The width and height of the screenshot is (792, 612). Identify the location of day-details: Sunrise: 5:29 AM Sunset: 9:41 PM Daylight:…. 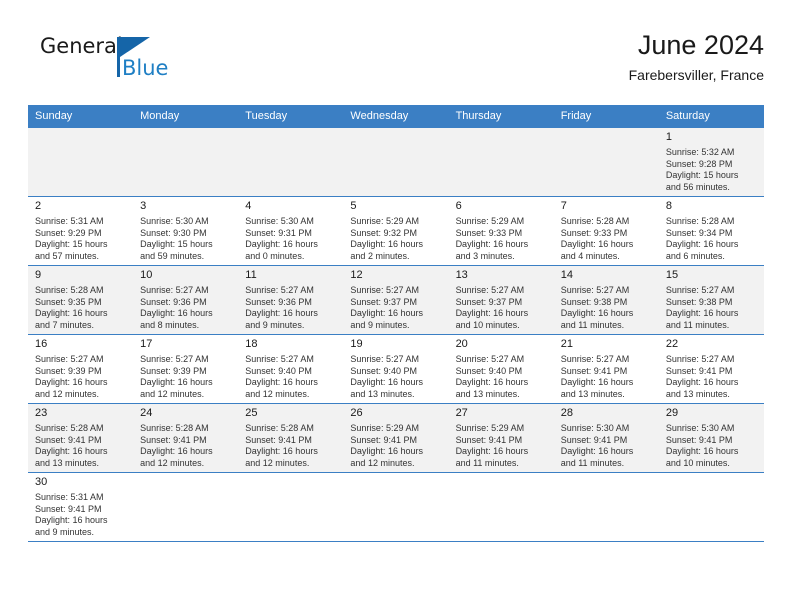
(395, 445).